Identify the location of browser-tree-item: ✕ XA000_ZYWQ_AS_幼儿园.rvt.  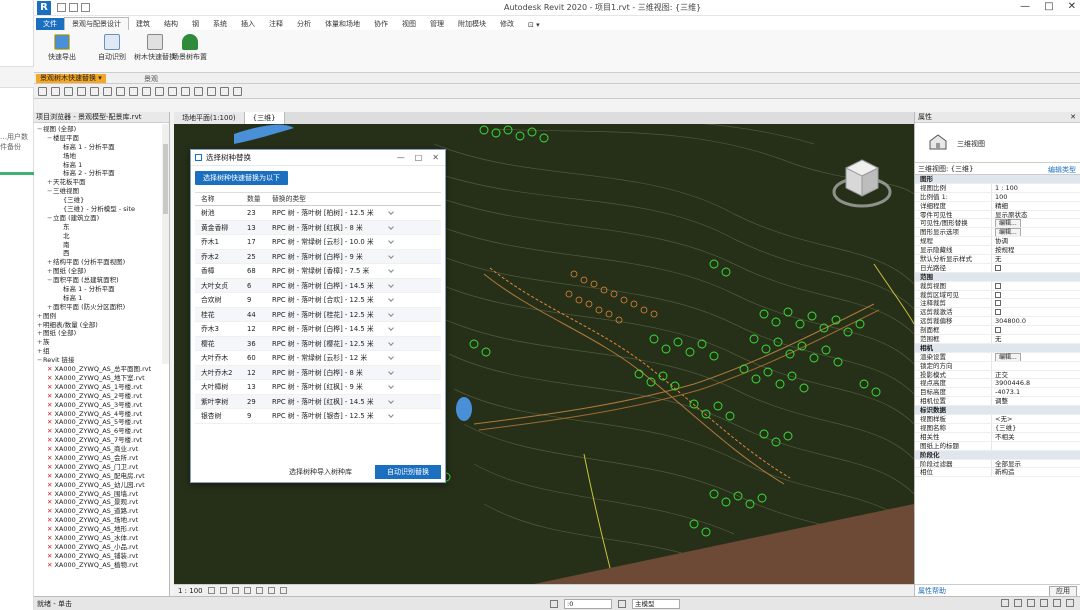
(101, 485).